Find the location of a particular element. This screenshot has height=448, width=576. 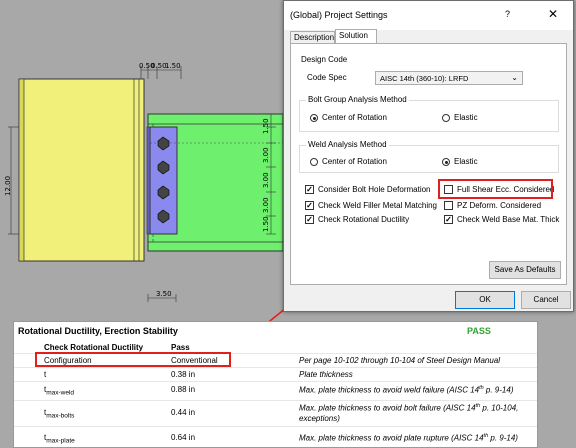

report-row-value: 0.88 in is located at coordinates (183, 389).